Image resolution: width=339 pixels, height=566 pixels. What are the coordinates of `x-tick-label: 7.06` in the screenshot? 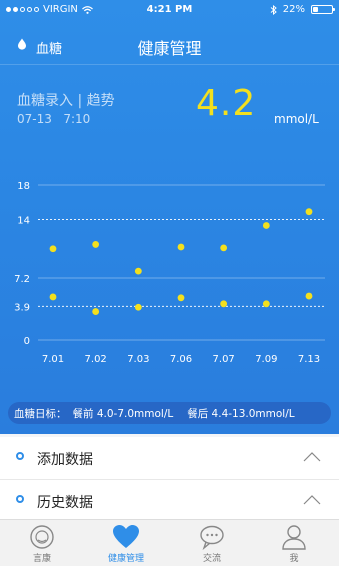 It's located at (181, 359).